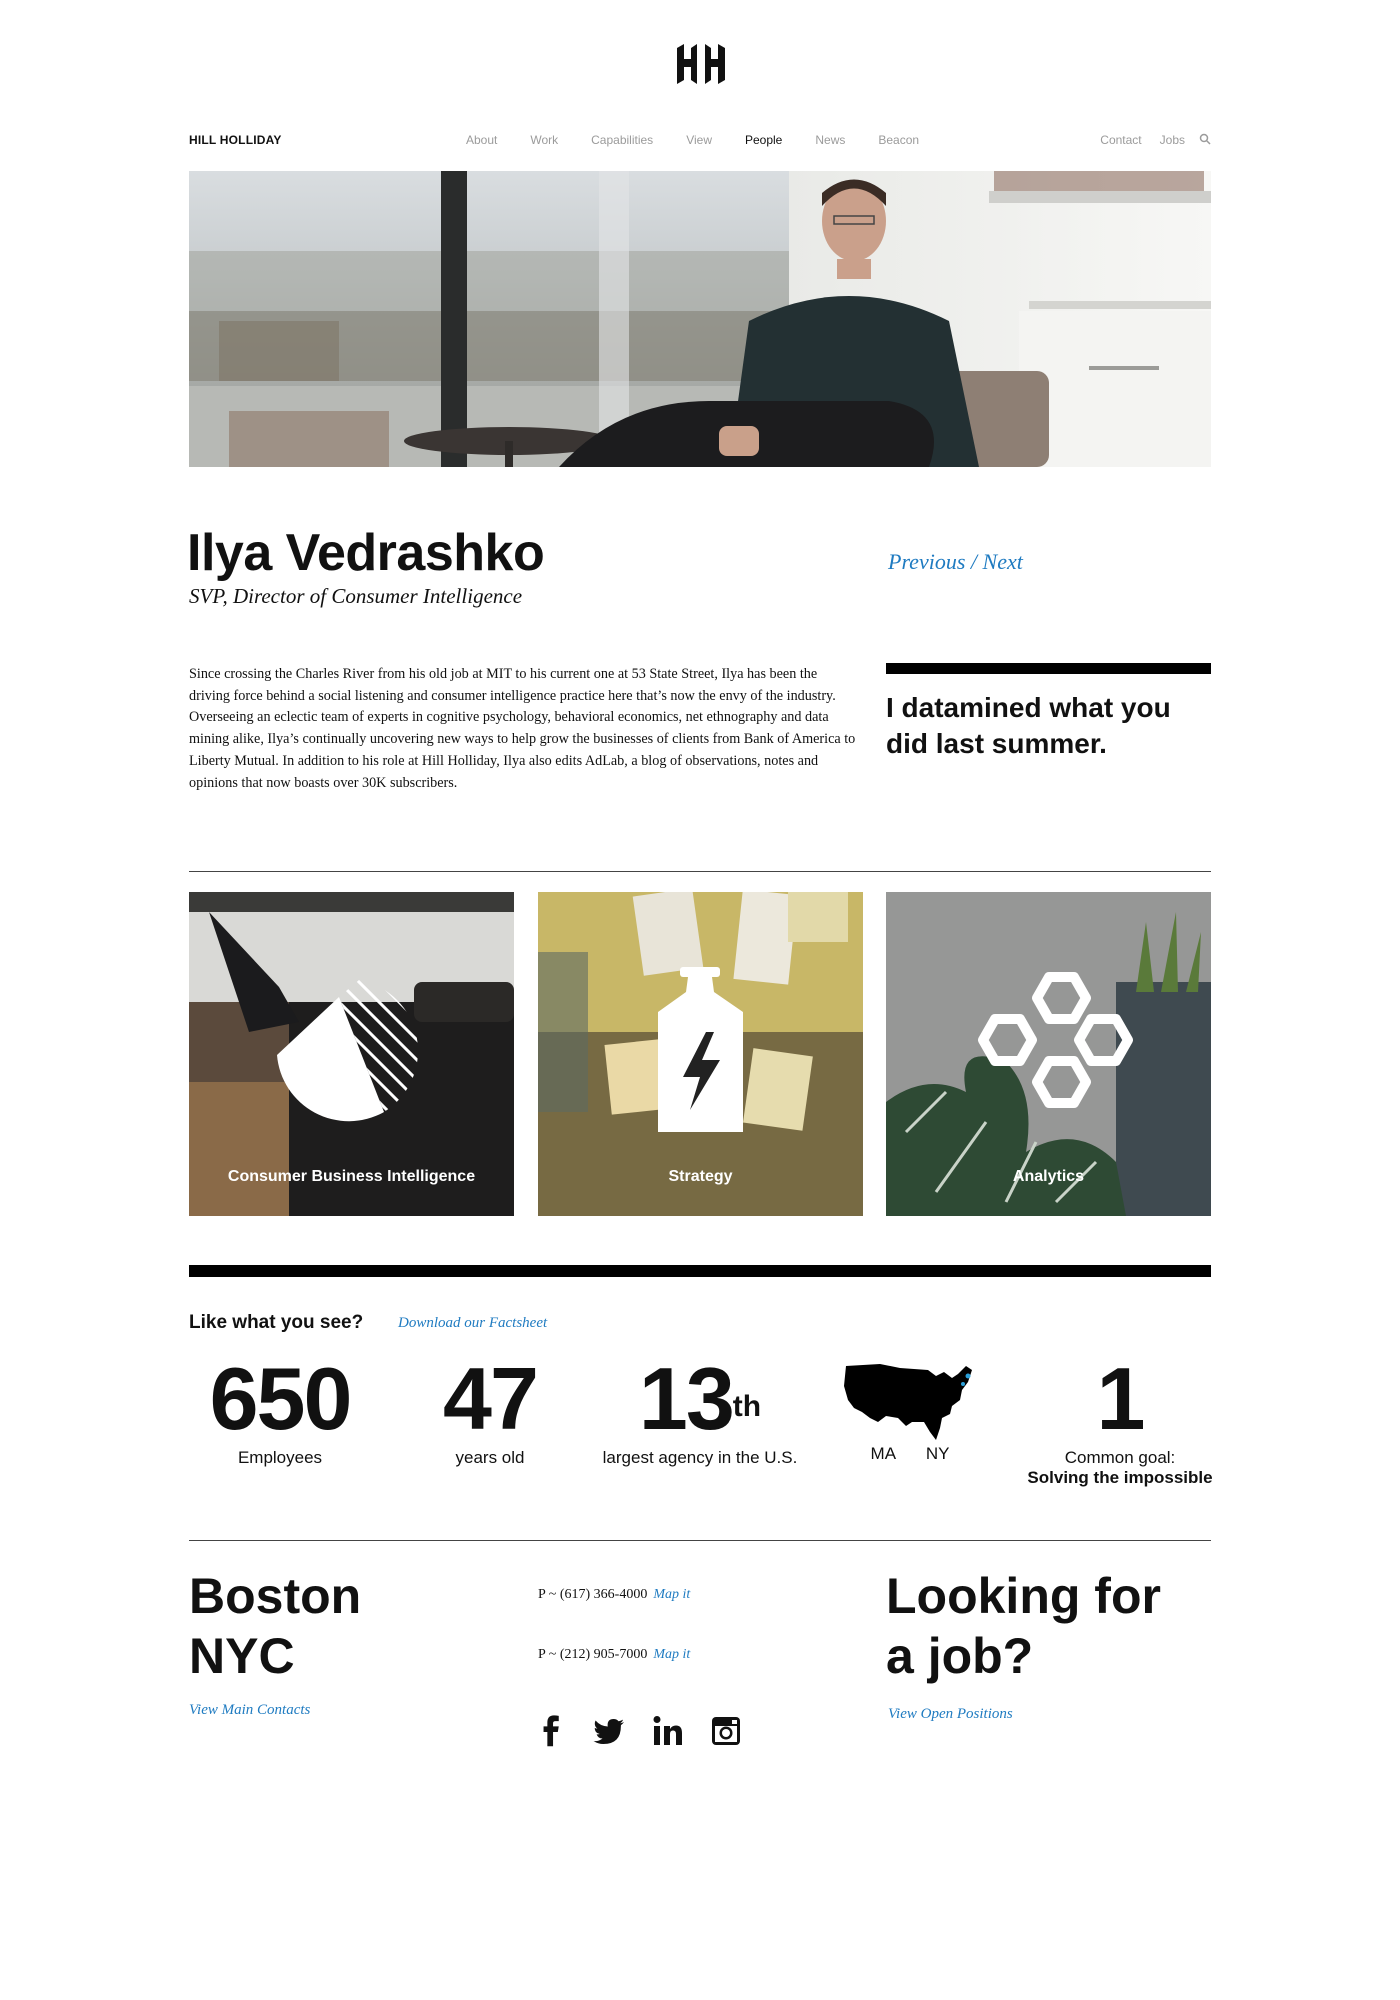  Describe the element at coordinates (950, 1714) in the screenshot. I see `view-open-positions-link: View Open Positions` at that location.